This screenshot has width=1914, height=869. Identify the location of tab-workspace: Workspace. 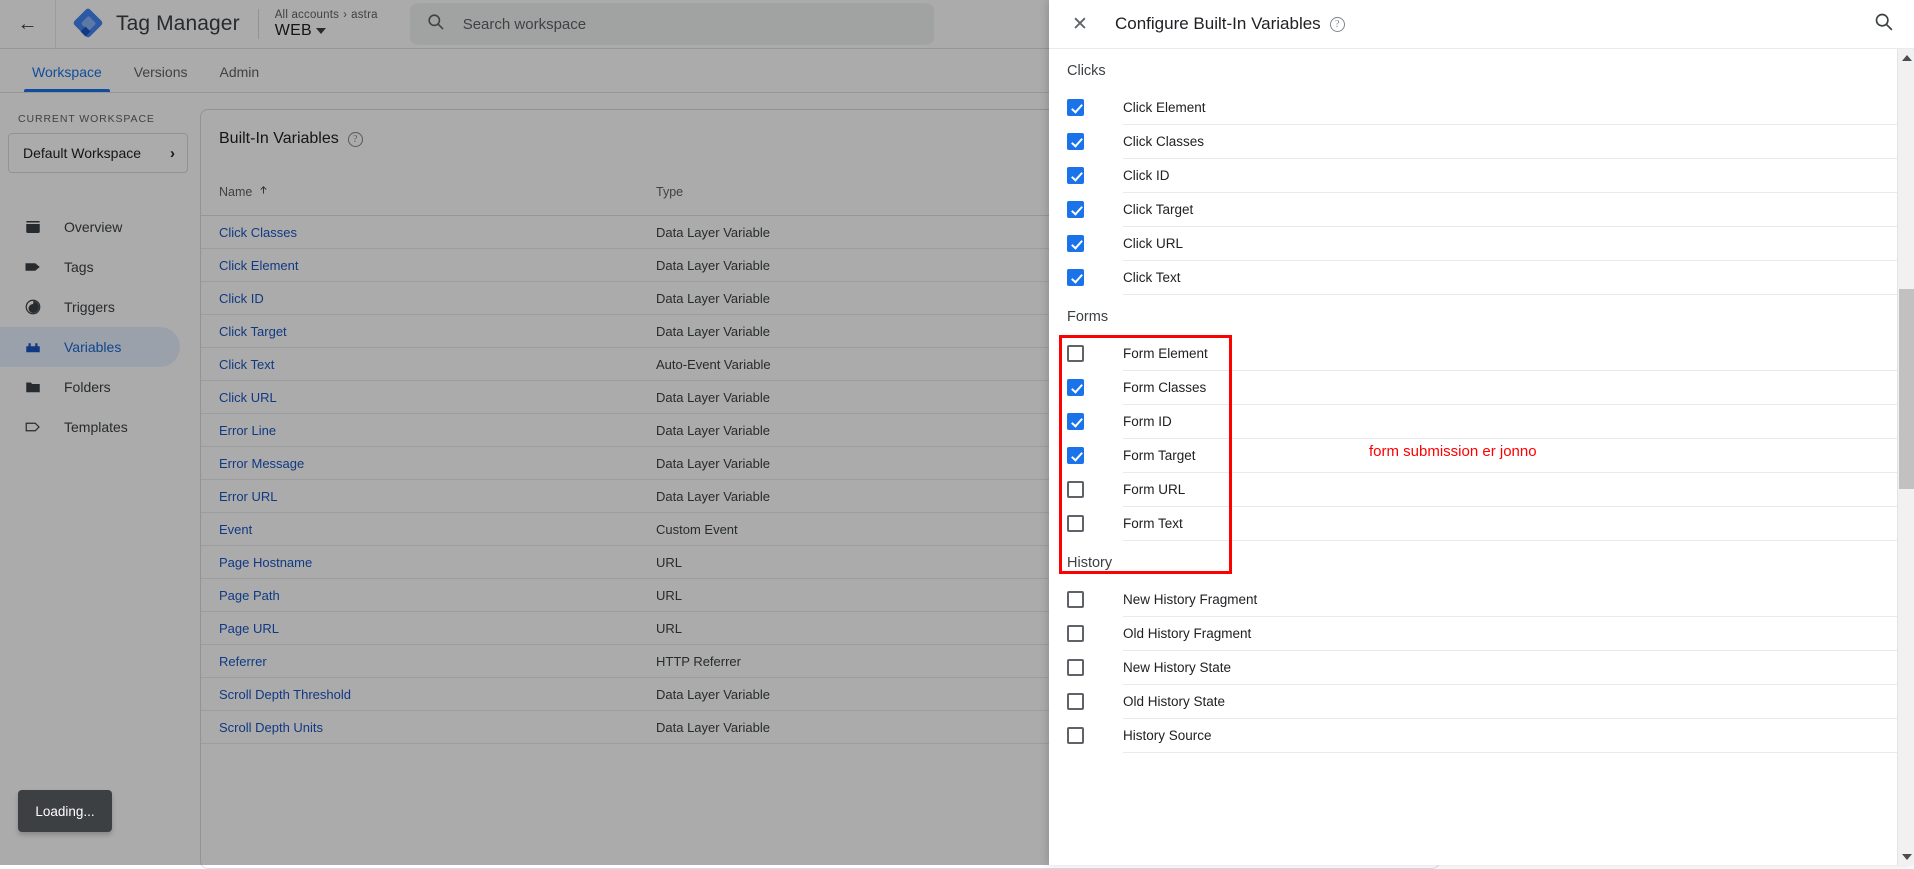
(67, 78).